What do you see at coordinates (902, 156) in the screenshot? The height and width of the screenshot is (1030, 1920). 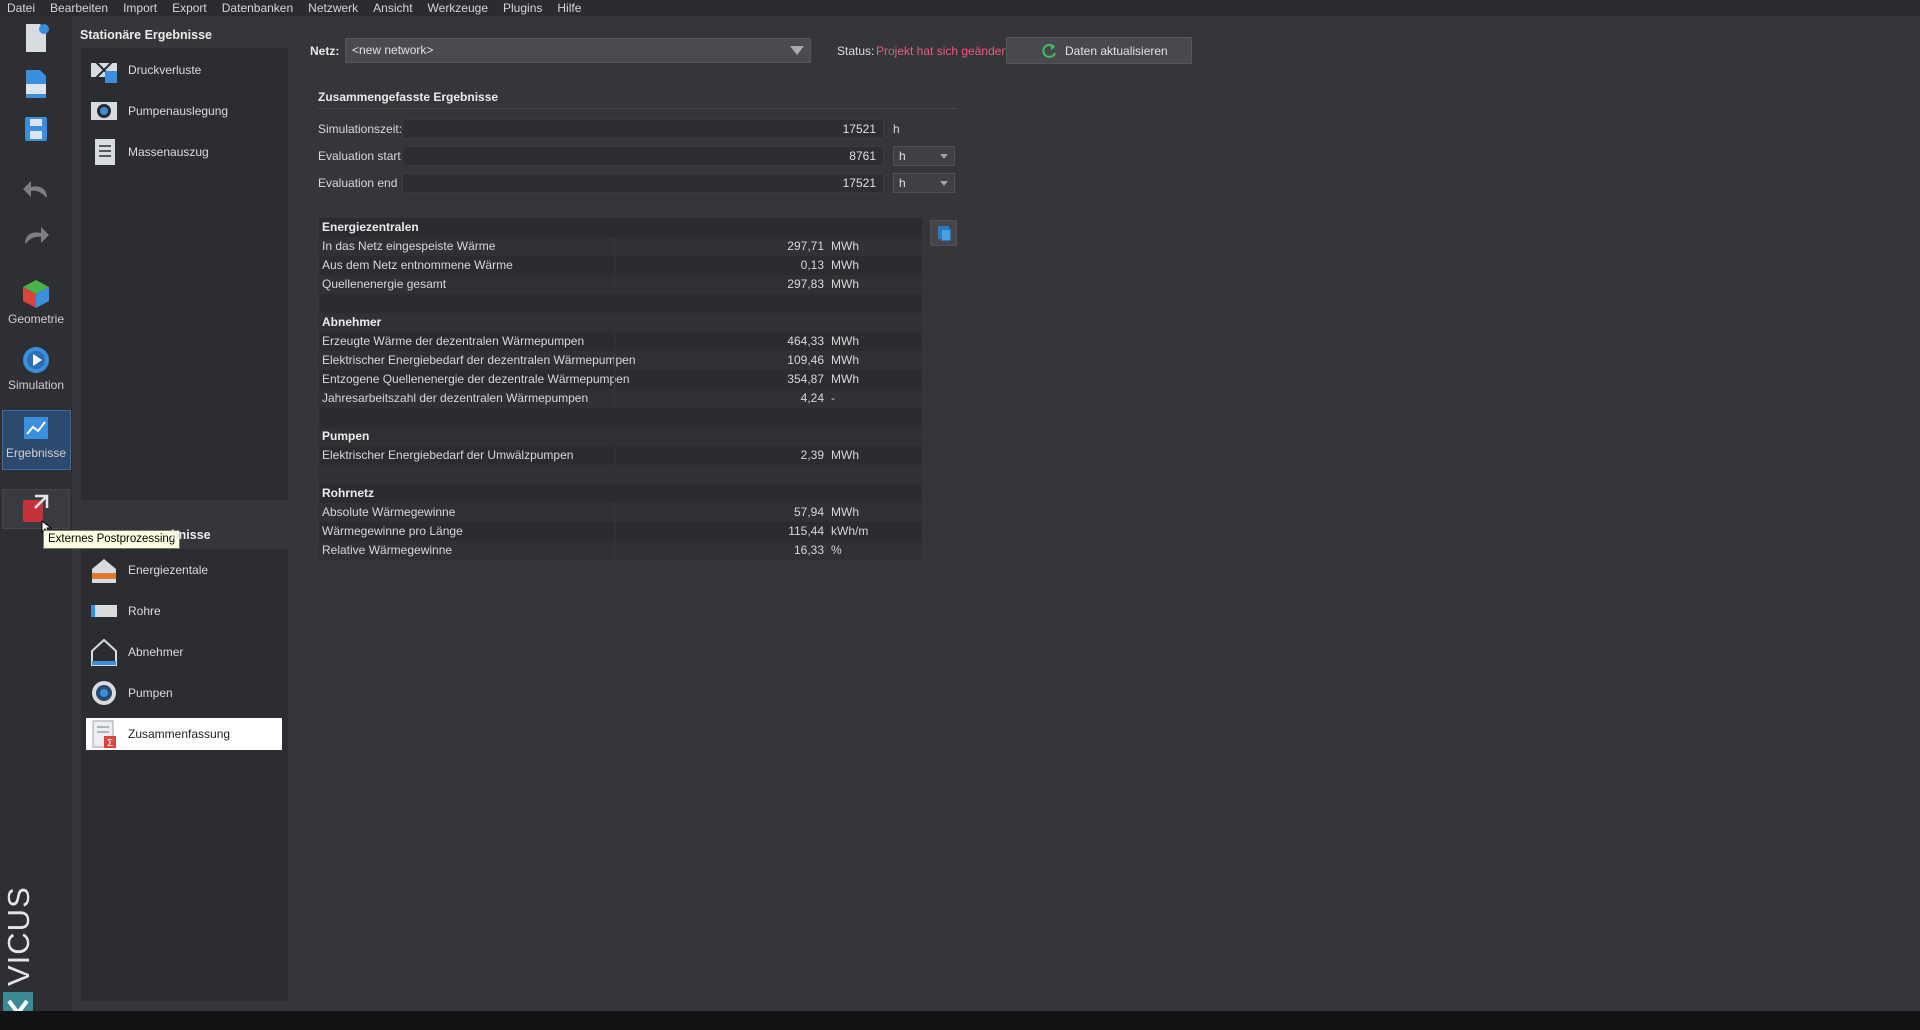 I see `evaluation-start-unit: h` at bounding box center [902, 156].